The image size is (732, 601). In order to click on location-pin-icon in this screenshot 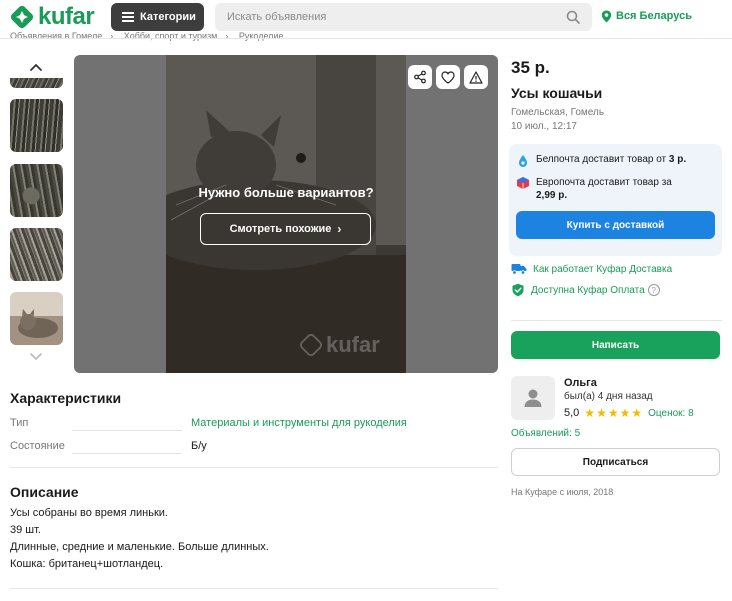, I will do `click(606, 16)`.